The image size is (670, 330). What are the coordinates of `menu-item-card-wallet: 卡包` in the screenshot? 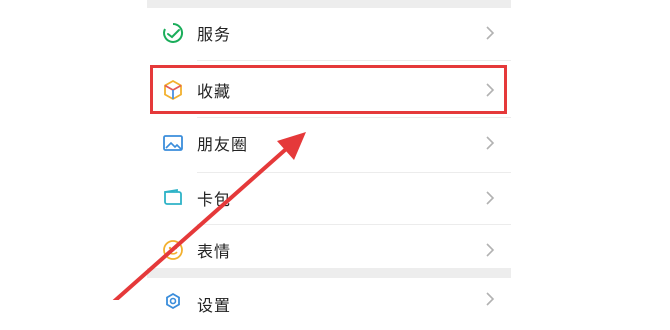 It's located at (329, 198).